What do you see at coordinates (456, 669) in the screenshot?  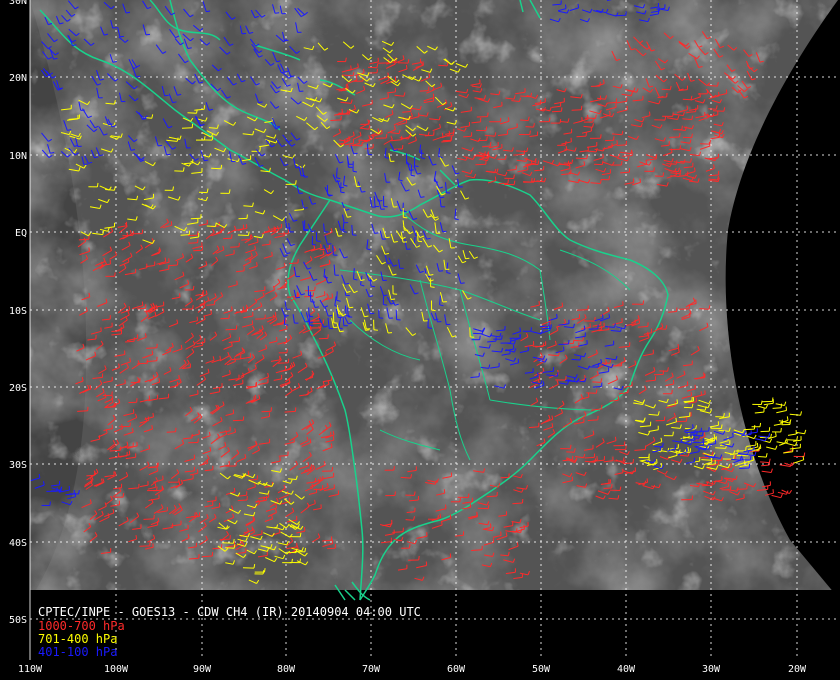 I see `longitude-label: 60W` at bounding box center [456, 669].